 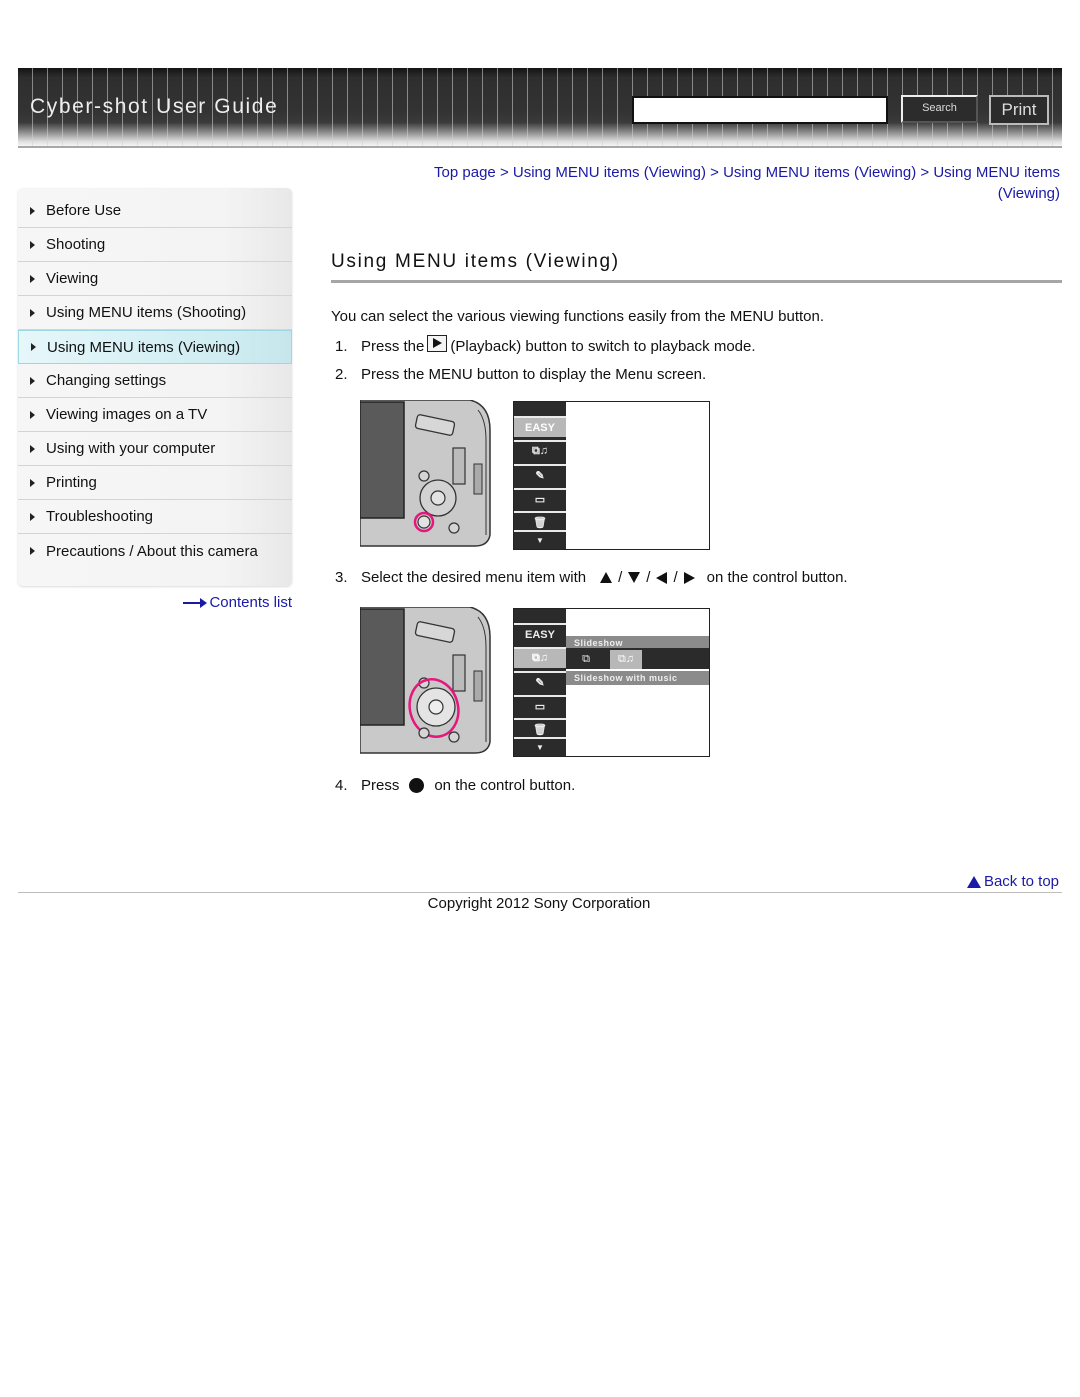 I want to click on sidebar-item-label: Before Use, so click(x=84, y=210).